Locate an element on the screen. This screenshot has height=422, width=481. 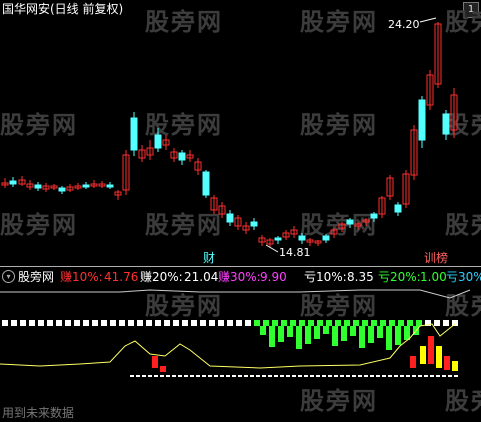
indicator-label-loss10: 亏10%: is located at coordinates (325, 277).